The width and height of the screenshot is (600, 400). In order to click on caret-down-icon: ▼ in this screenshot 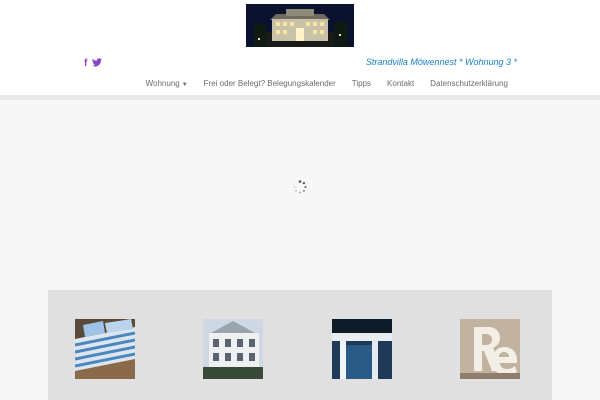, I will do `click(184, 85)`.